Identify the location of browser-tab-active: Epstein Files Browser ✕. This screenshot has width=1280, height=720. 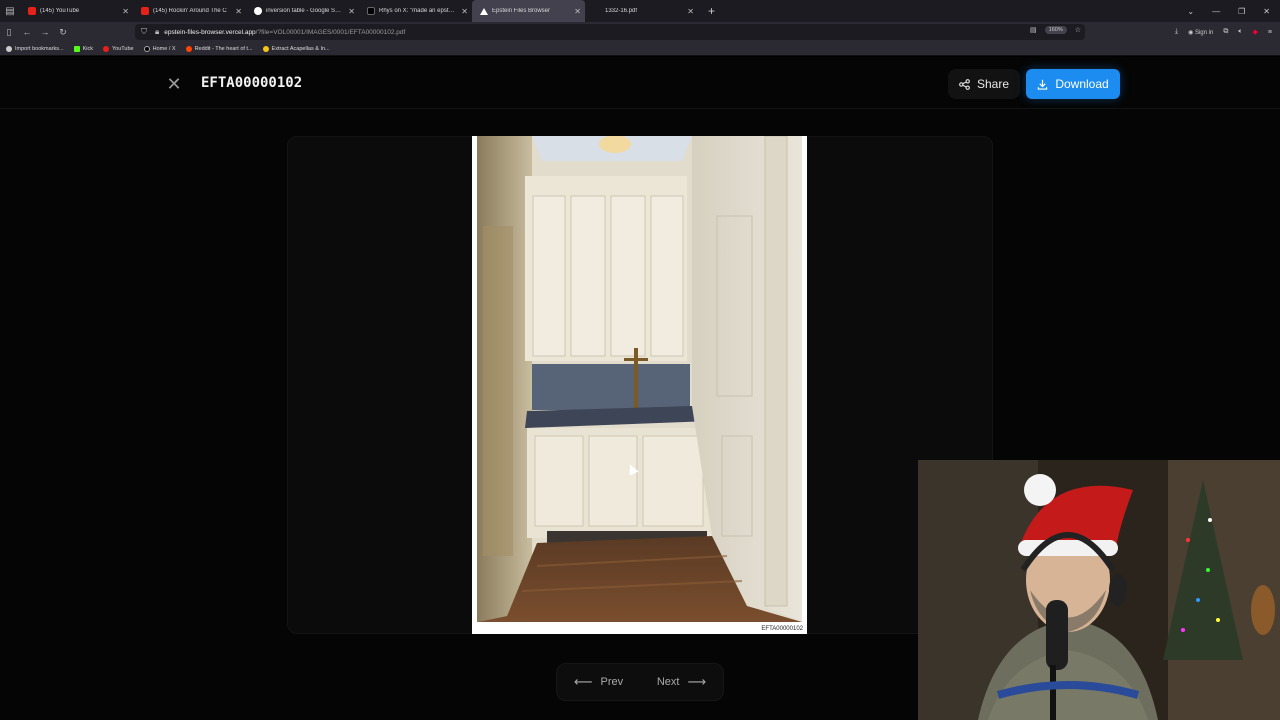
(528, 11).